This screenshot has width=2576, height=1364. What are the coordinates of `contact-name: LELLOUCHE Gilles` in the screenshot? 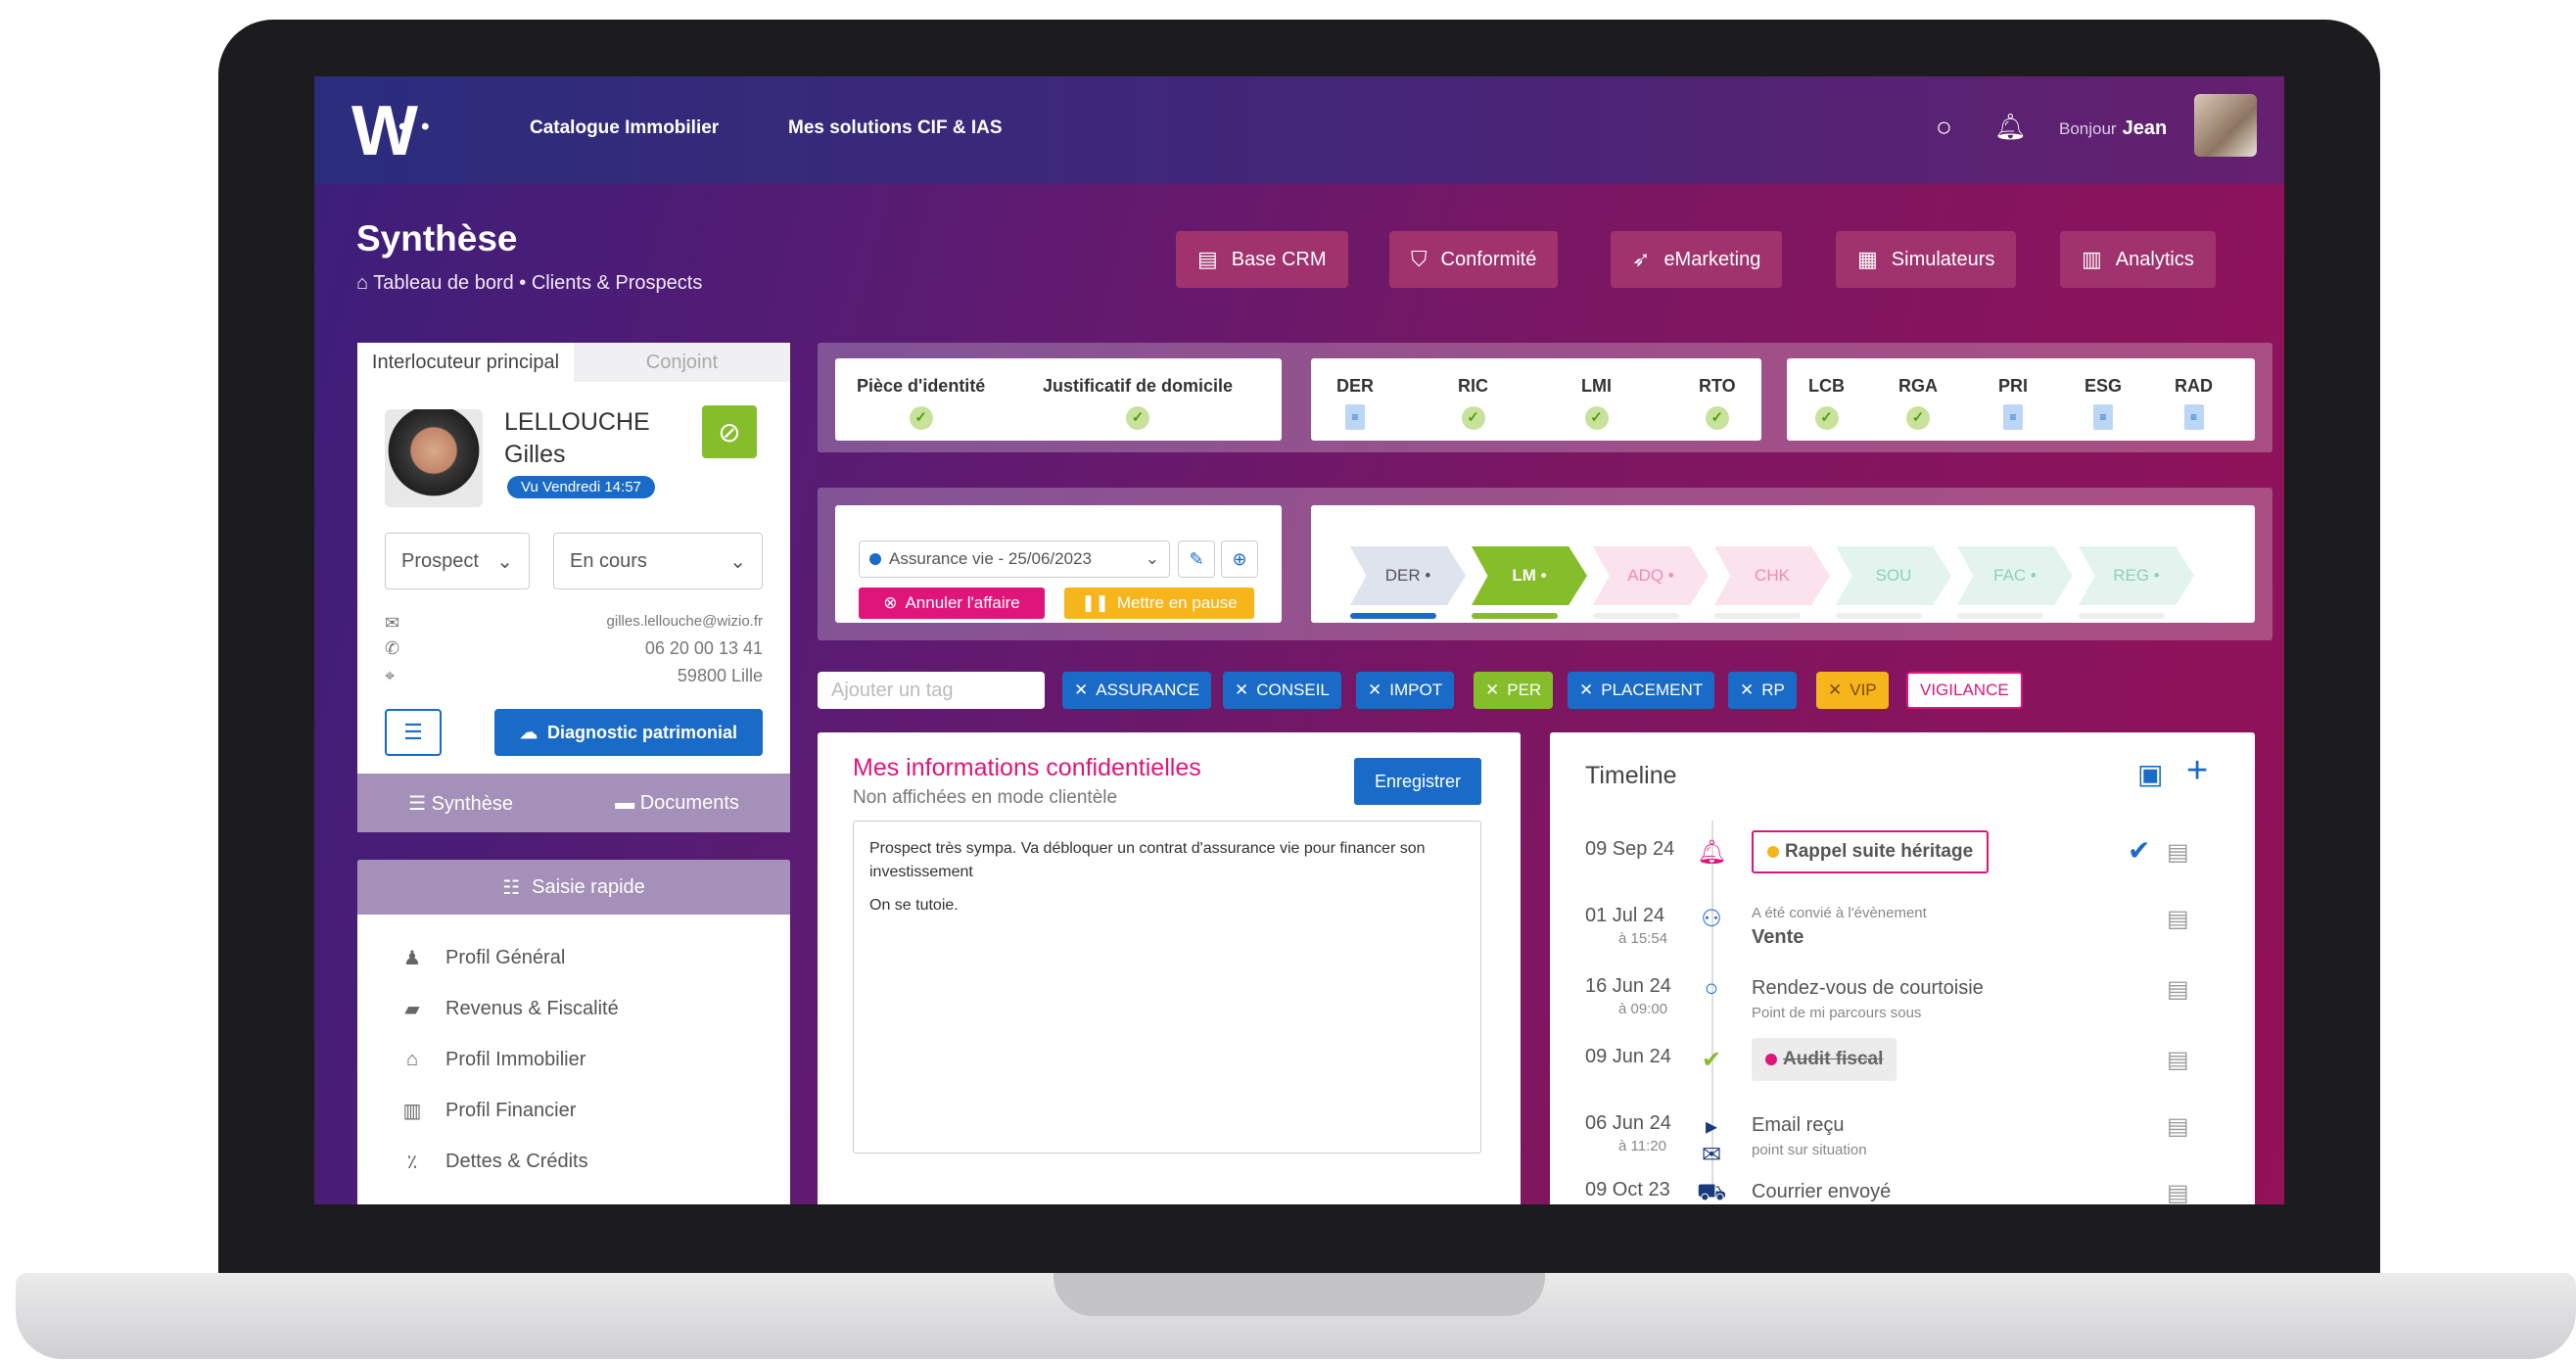 It's located at (577, 438).